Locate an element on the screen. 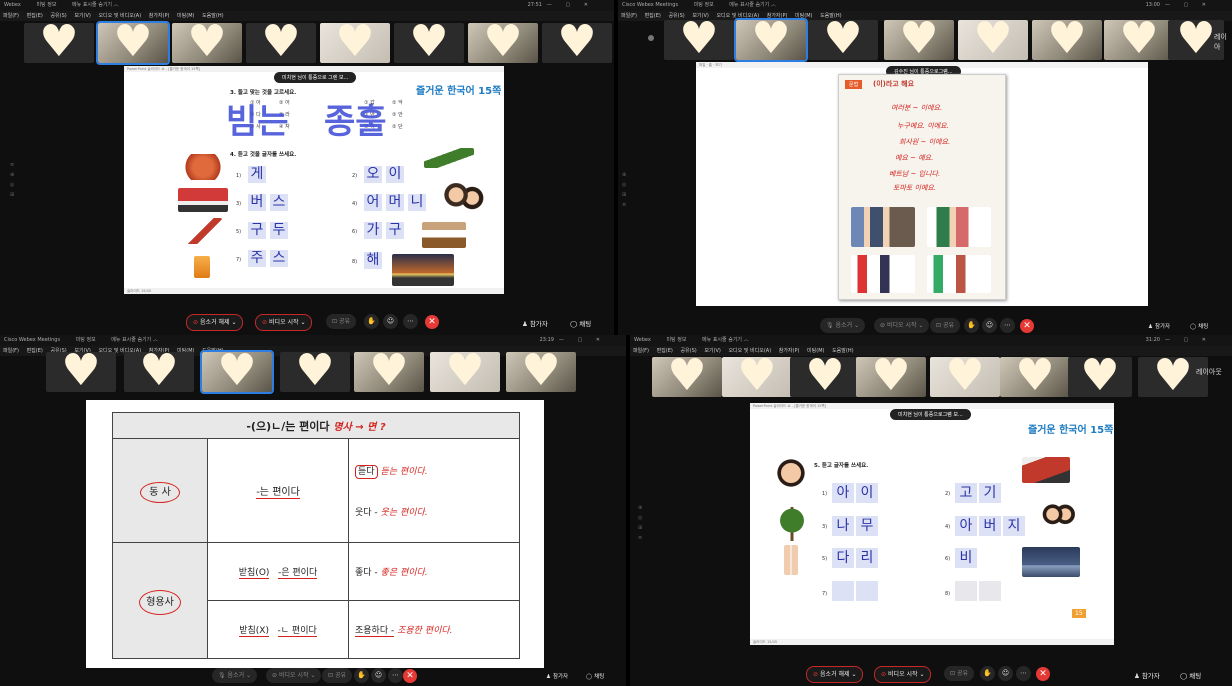 The image size is (1232, 686). layout-button: 레이아 is located at coordinates (1223, 42).